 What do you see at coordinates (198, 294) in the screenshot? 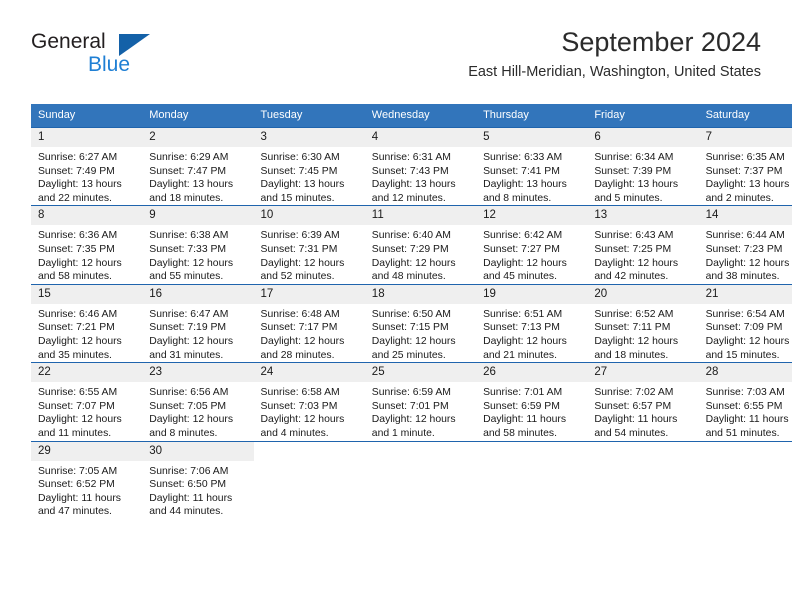
I see `day-number: 16` at bounding box center [198, 294].